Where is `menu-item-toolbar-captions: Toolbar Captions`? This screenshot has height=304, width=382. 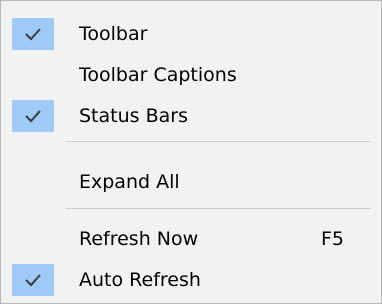 menu-item-toolbar-captions: Toolbar Captions is located at coordinates (191, 75).